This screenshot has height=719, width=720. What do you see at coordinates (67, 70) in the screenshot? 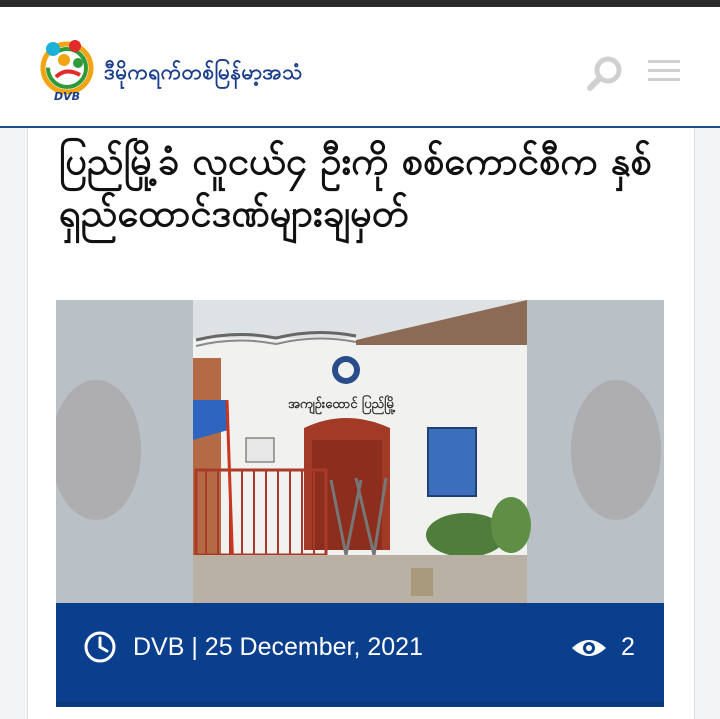
I see `dvb-logo-icon: DVB` at bounding box center [67, 70].